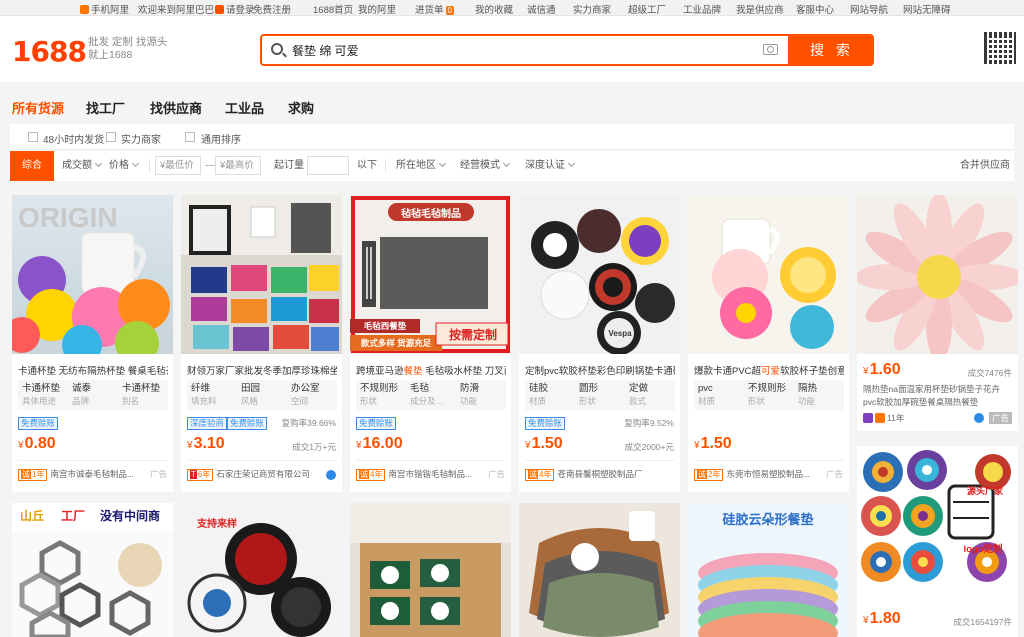 The width and height of the screenshot is (1024, 637). I want to click on product-image: ORIGIN, so click(92, 274).